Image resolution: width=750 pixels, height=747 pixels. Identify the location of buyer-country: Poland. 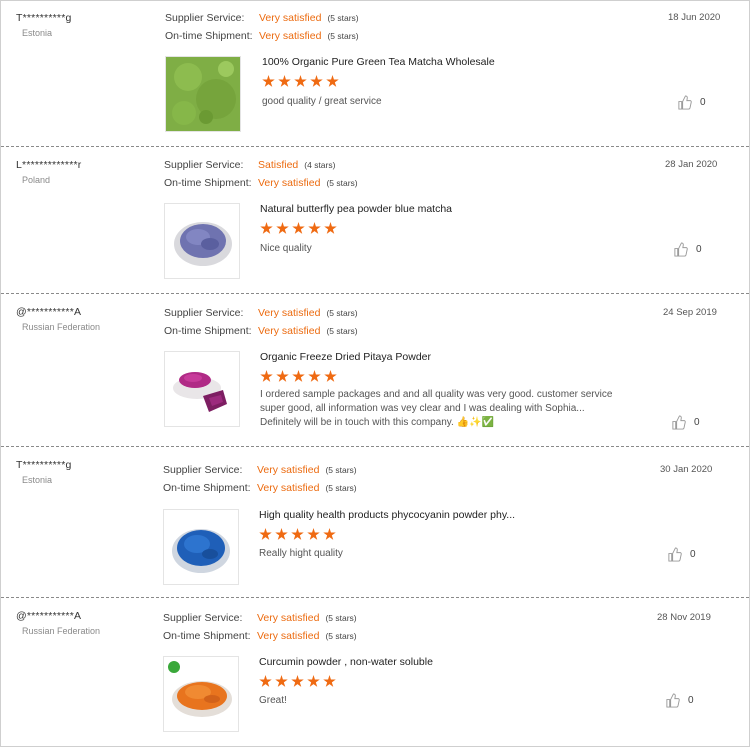
(36, 180).